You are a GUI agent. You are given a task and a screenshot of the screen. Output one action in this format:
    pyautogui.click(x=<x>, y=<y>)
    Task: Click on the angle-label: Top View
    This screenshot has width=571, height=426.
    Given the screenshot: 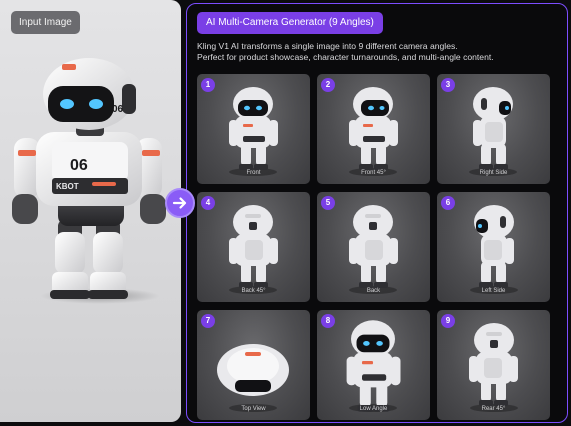 What is the action you would take?
    pyautogui.click(x=253, y=409)
    